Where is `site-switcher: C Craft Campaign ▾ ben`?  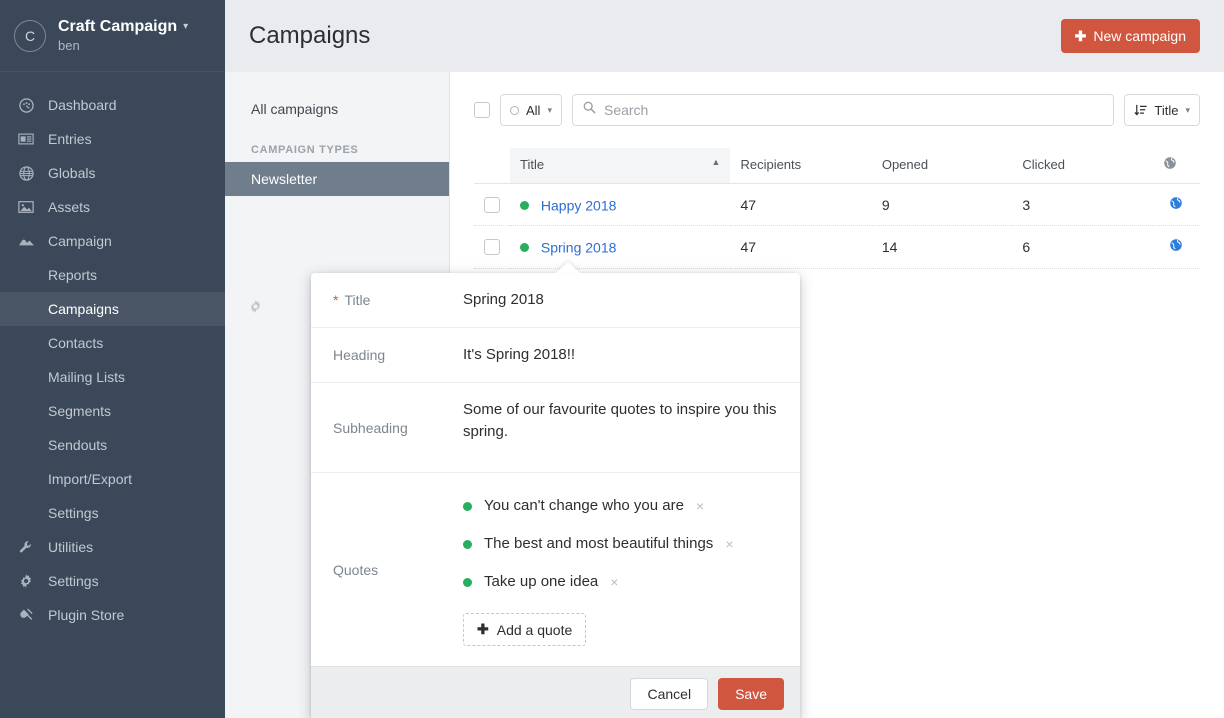
site-switcher: C Craft Campaign ▾ ben is located at coordinates (112, 36).